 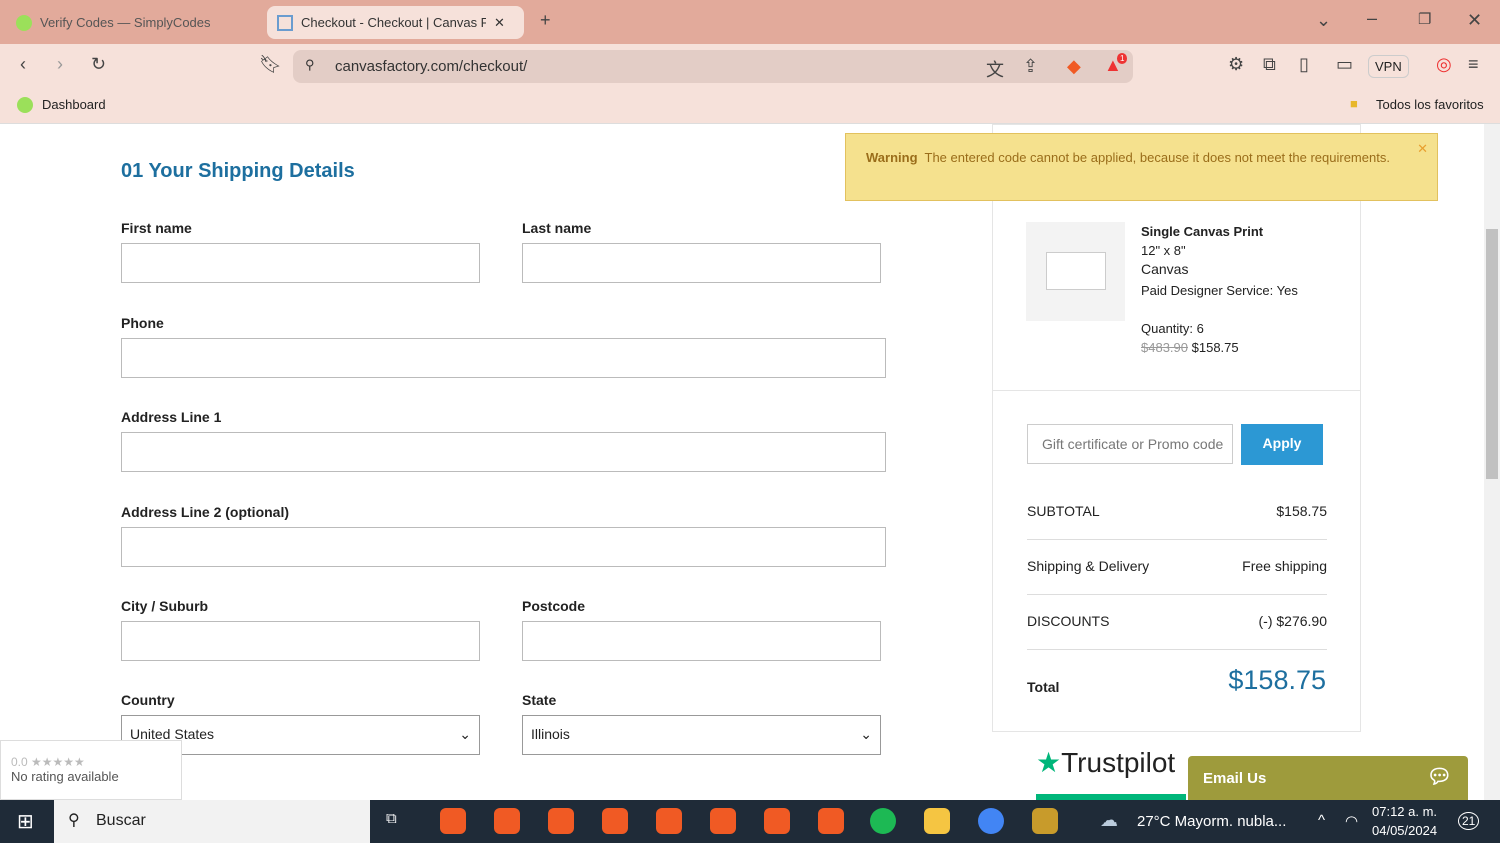 What do you see at coordinates (554, 606) in the screenshot?
I see `postcode-label: Postcode` at bounding box center [554, 606].